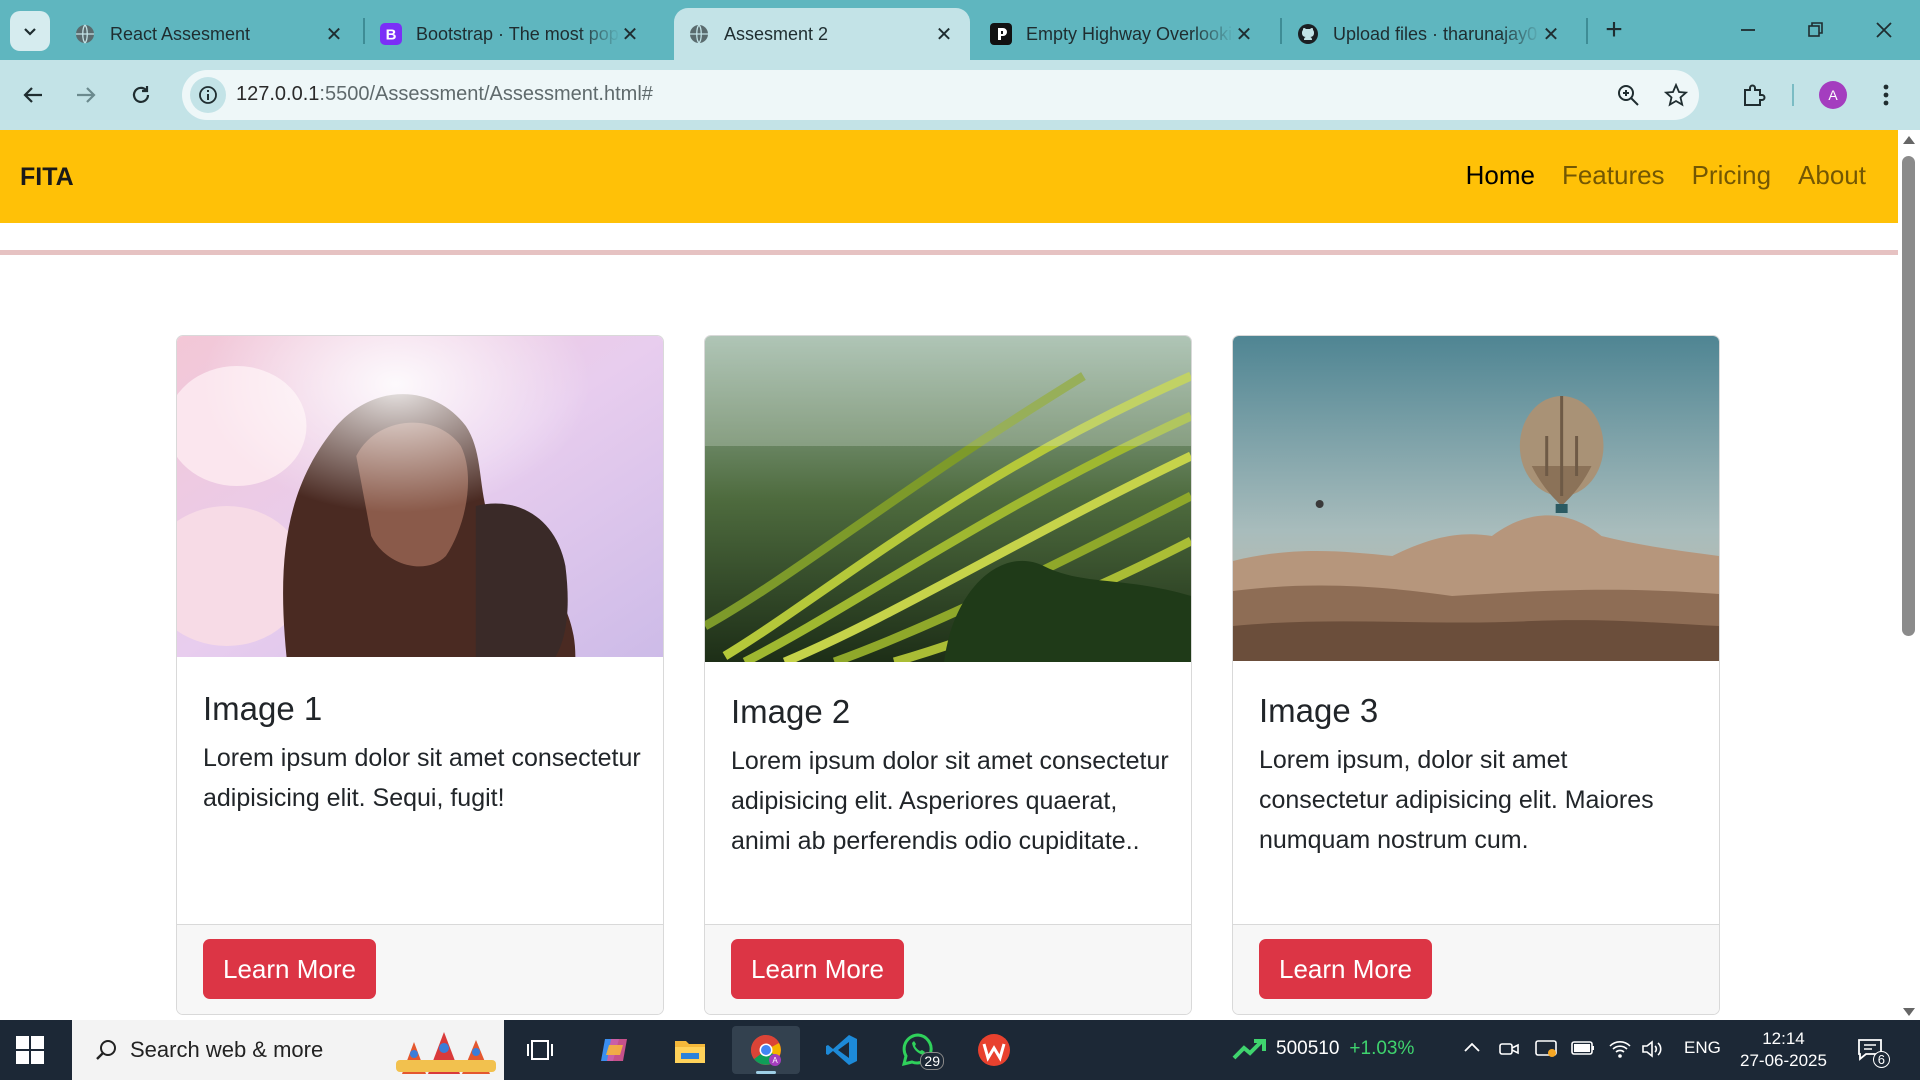  I want to click on url-host: 127.0.0.1, so click(278, 94).